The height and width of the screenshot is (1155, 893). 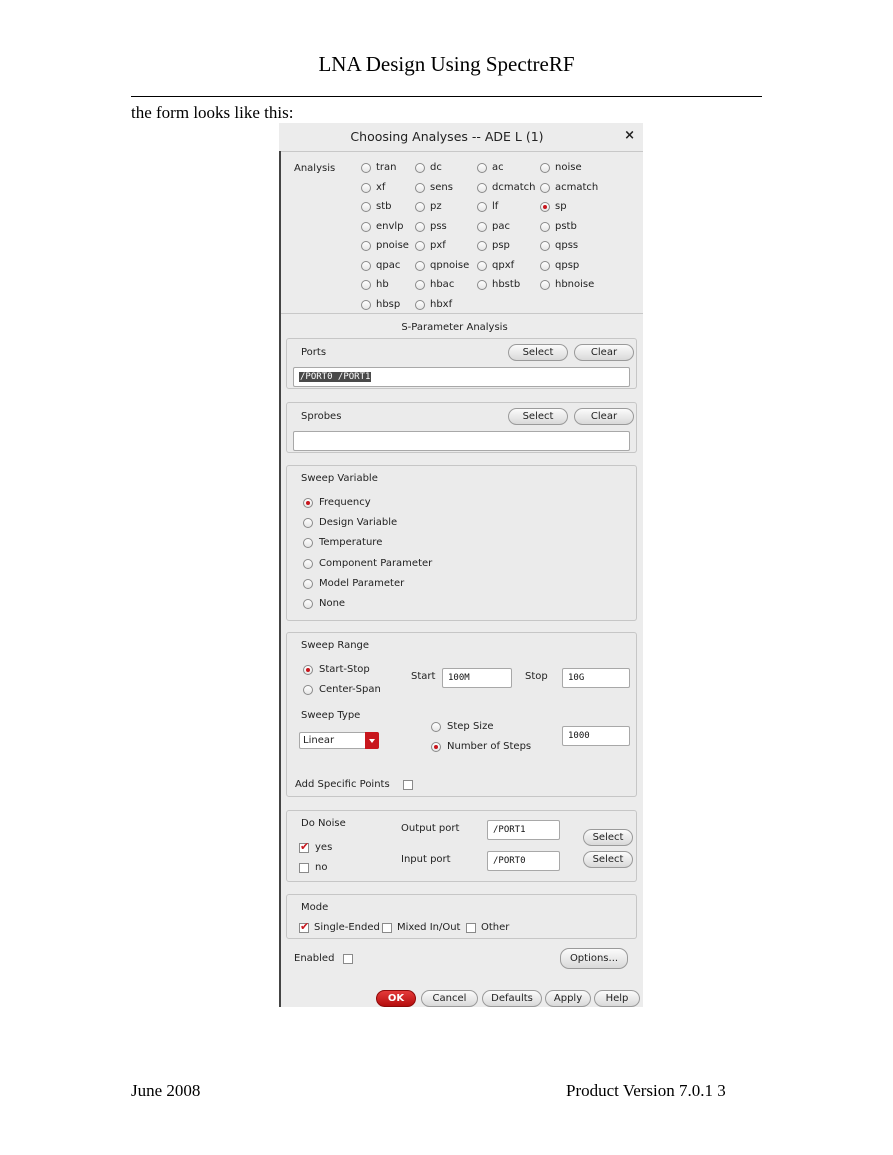 What do you see at coordinates (308, 670) in the screenshot?
I see `start-stop-radio` at bounding box center [308, 670].